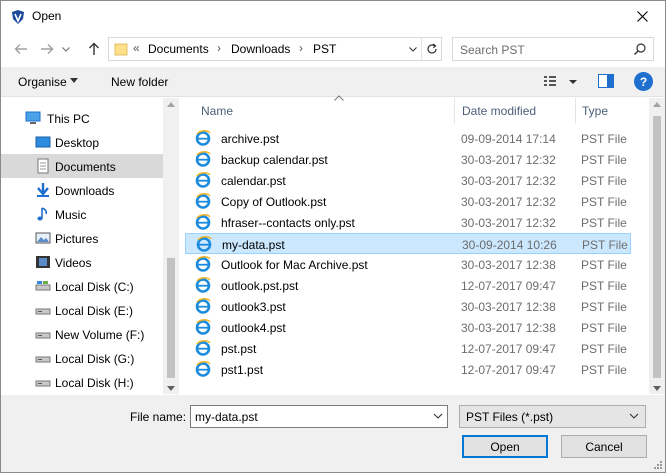 The width and height of the screenshot is (666, 473). What do you see at coordinates (253, 328) in the screenshot?
I see `file-name: outlook4.pst` at bounding box center [253, 328].